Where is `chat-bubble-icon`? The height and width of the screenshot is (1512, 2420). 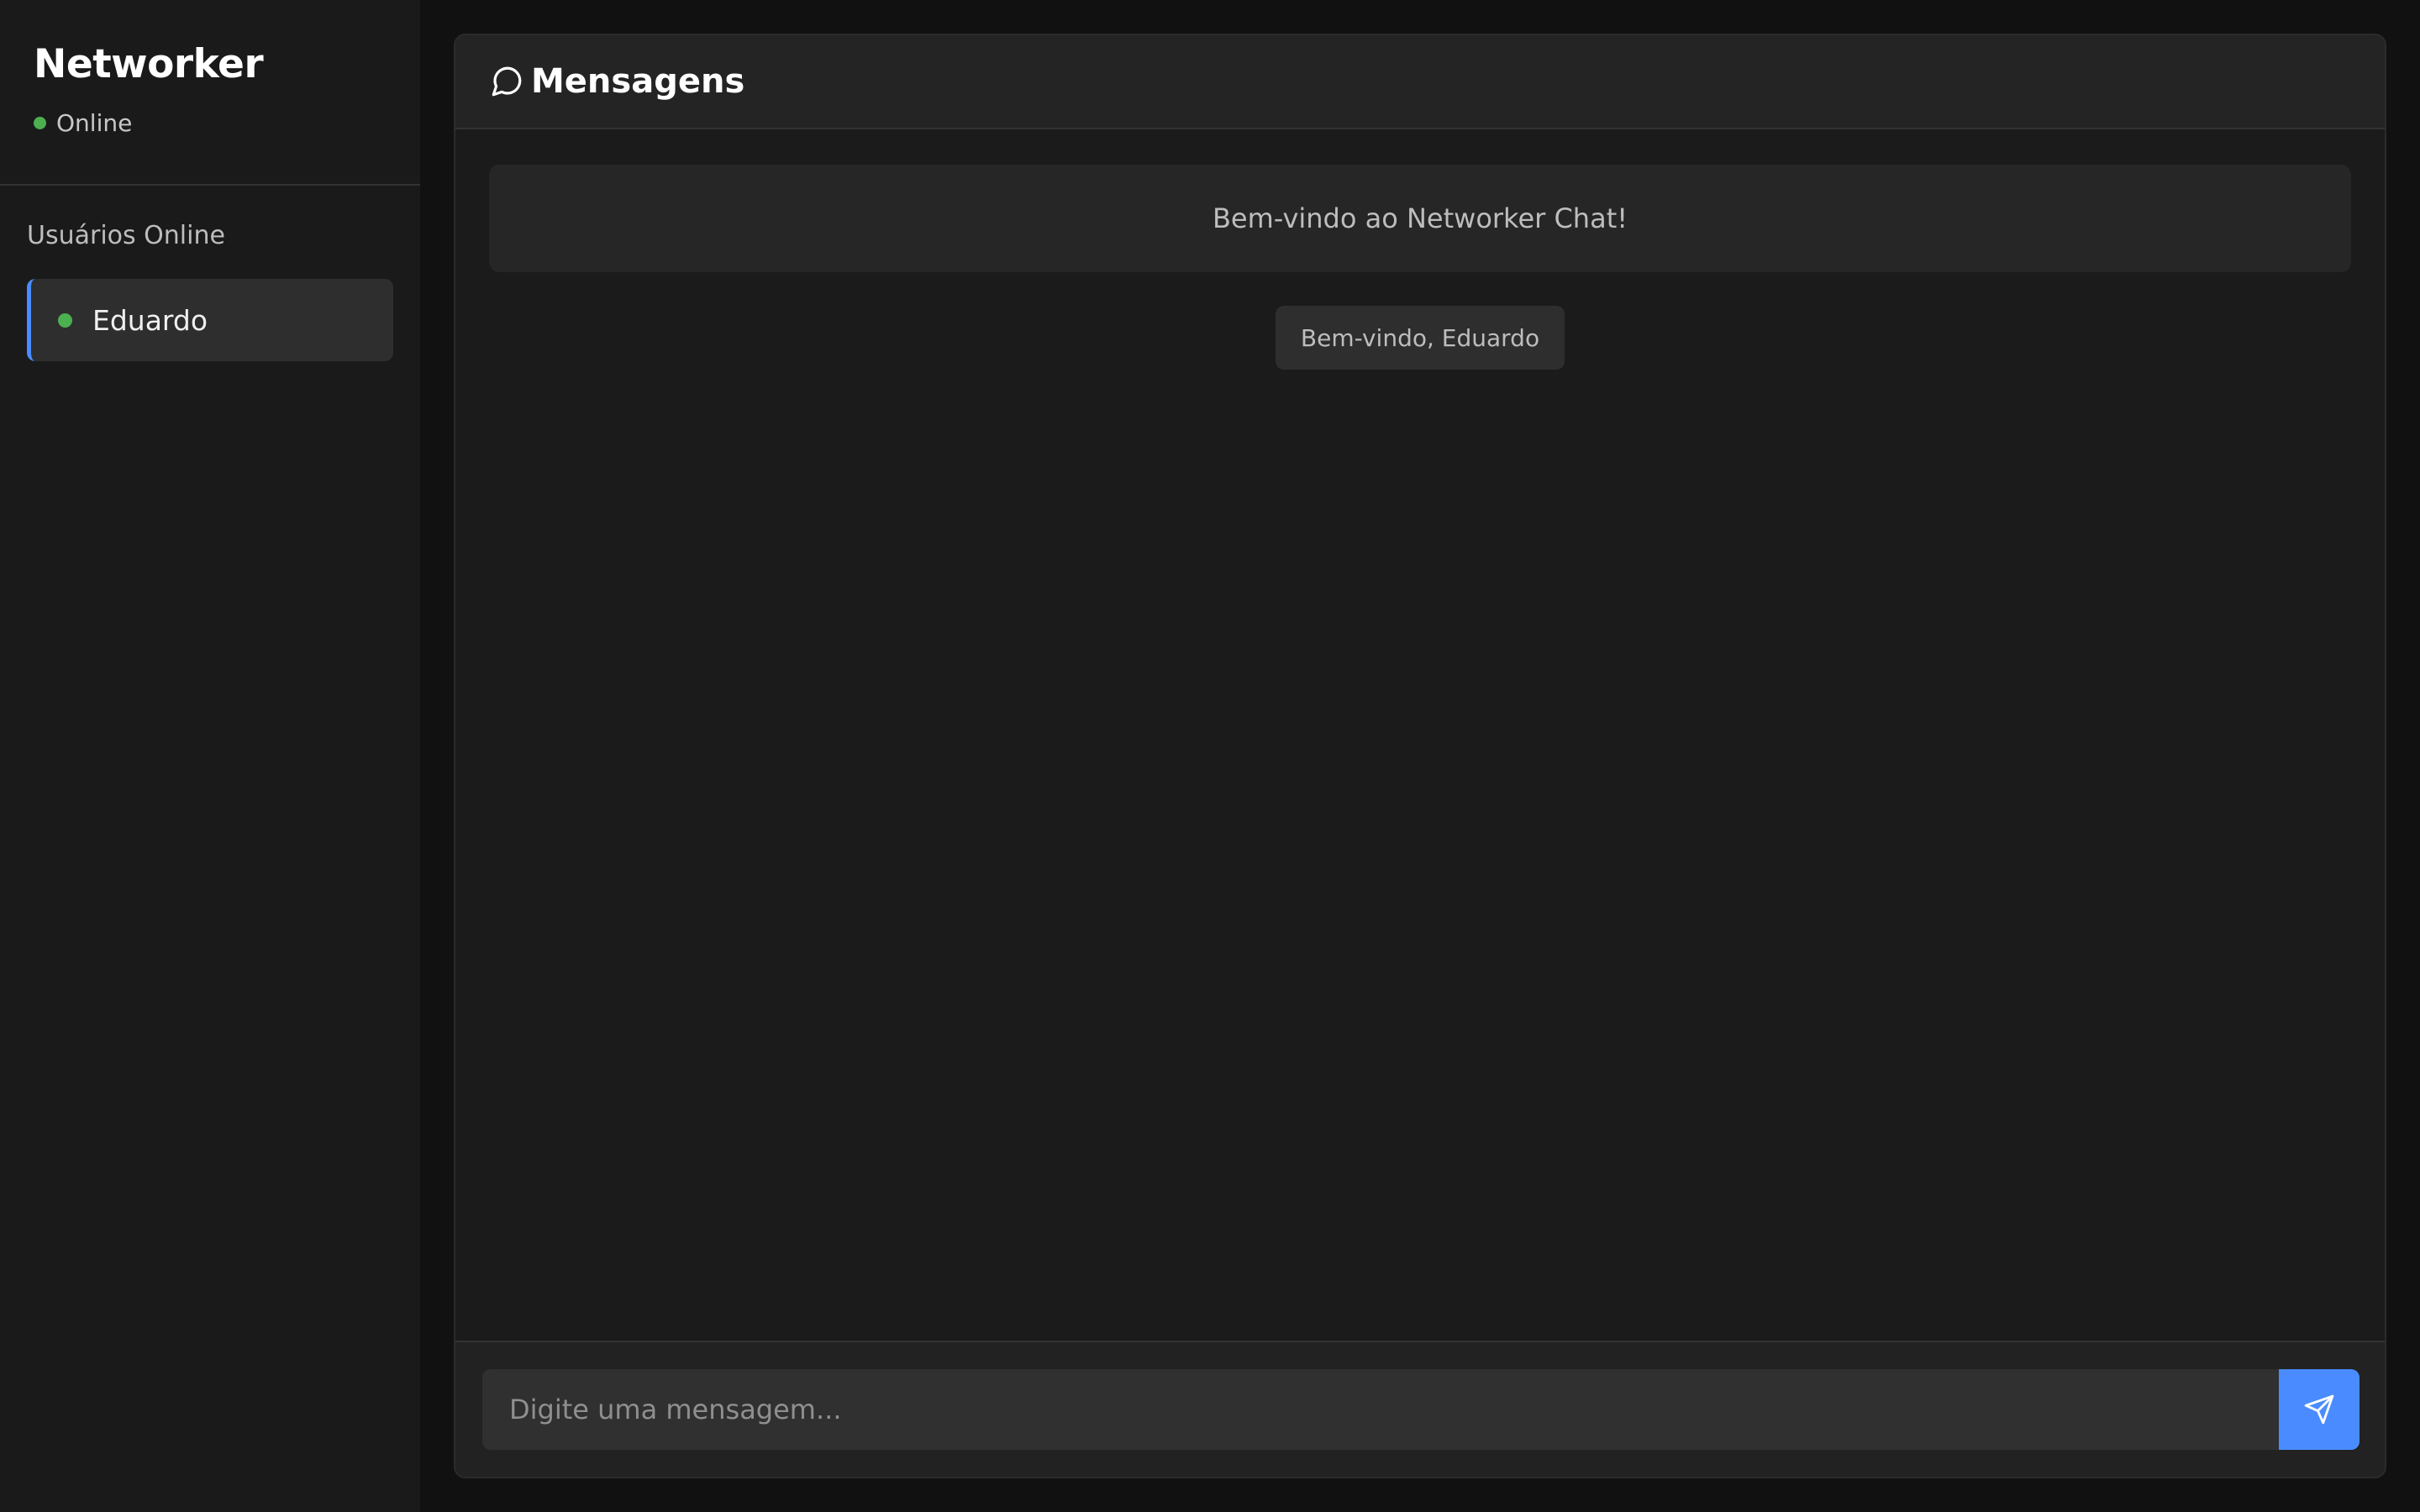
chat-bubble-icon is located at coordinates (507, 81).